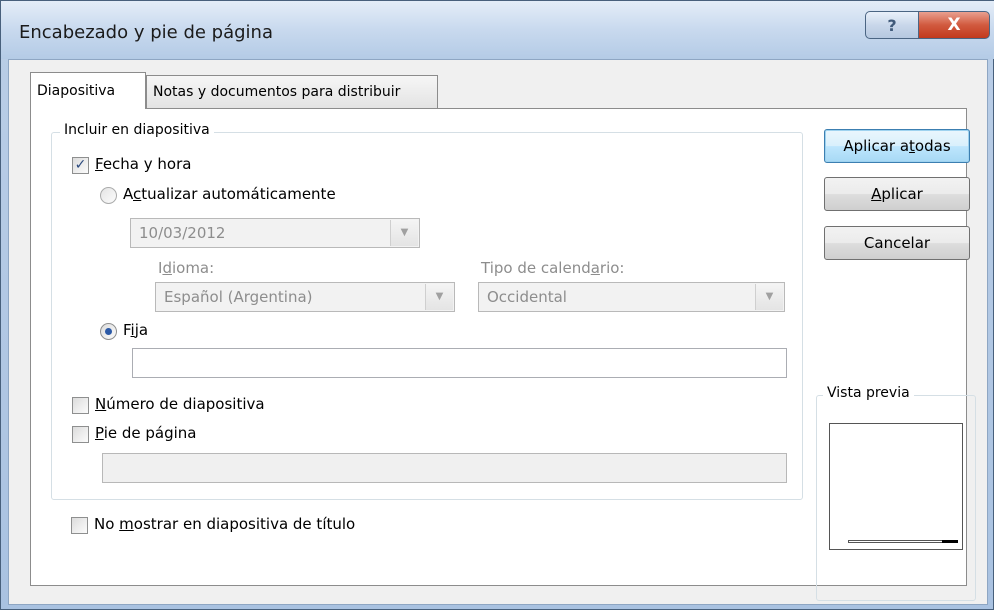 The width and height of the screenshot is (994, 610). Describe the element at coordinates (180, 404) in the screenshot. I see `numero-diapositiva-label: Número de diapositiva` at that location.